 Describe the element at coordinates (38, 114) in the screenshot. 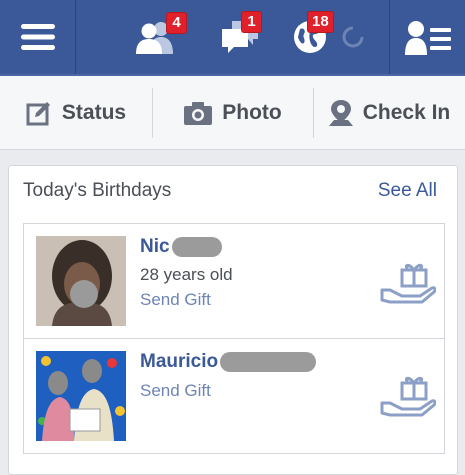

I see `edit-status-icon` at that location.